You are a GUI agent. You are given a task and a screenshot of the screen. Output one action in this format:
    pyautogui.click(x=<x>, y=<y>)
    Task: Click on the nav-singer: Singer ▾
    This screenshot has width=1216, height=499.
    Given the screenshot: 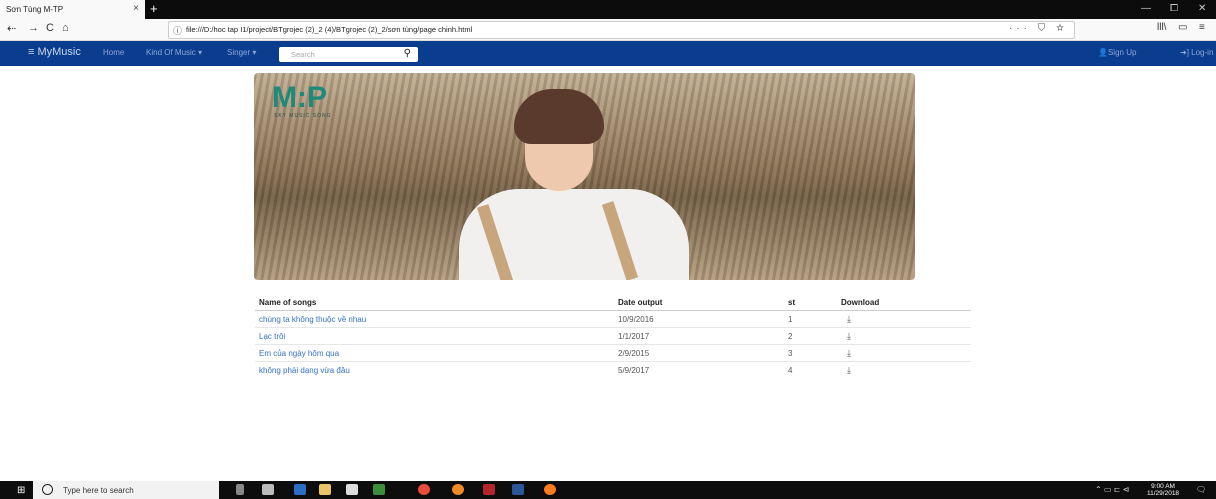 What is the action you would take?
    pyautogui.click(x=241, y=52)
    